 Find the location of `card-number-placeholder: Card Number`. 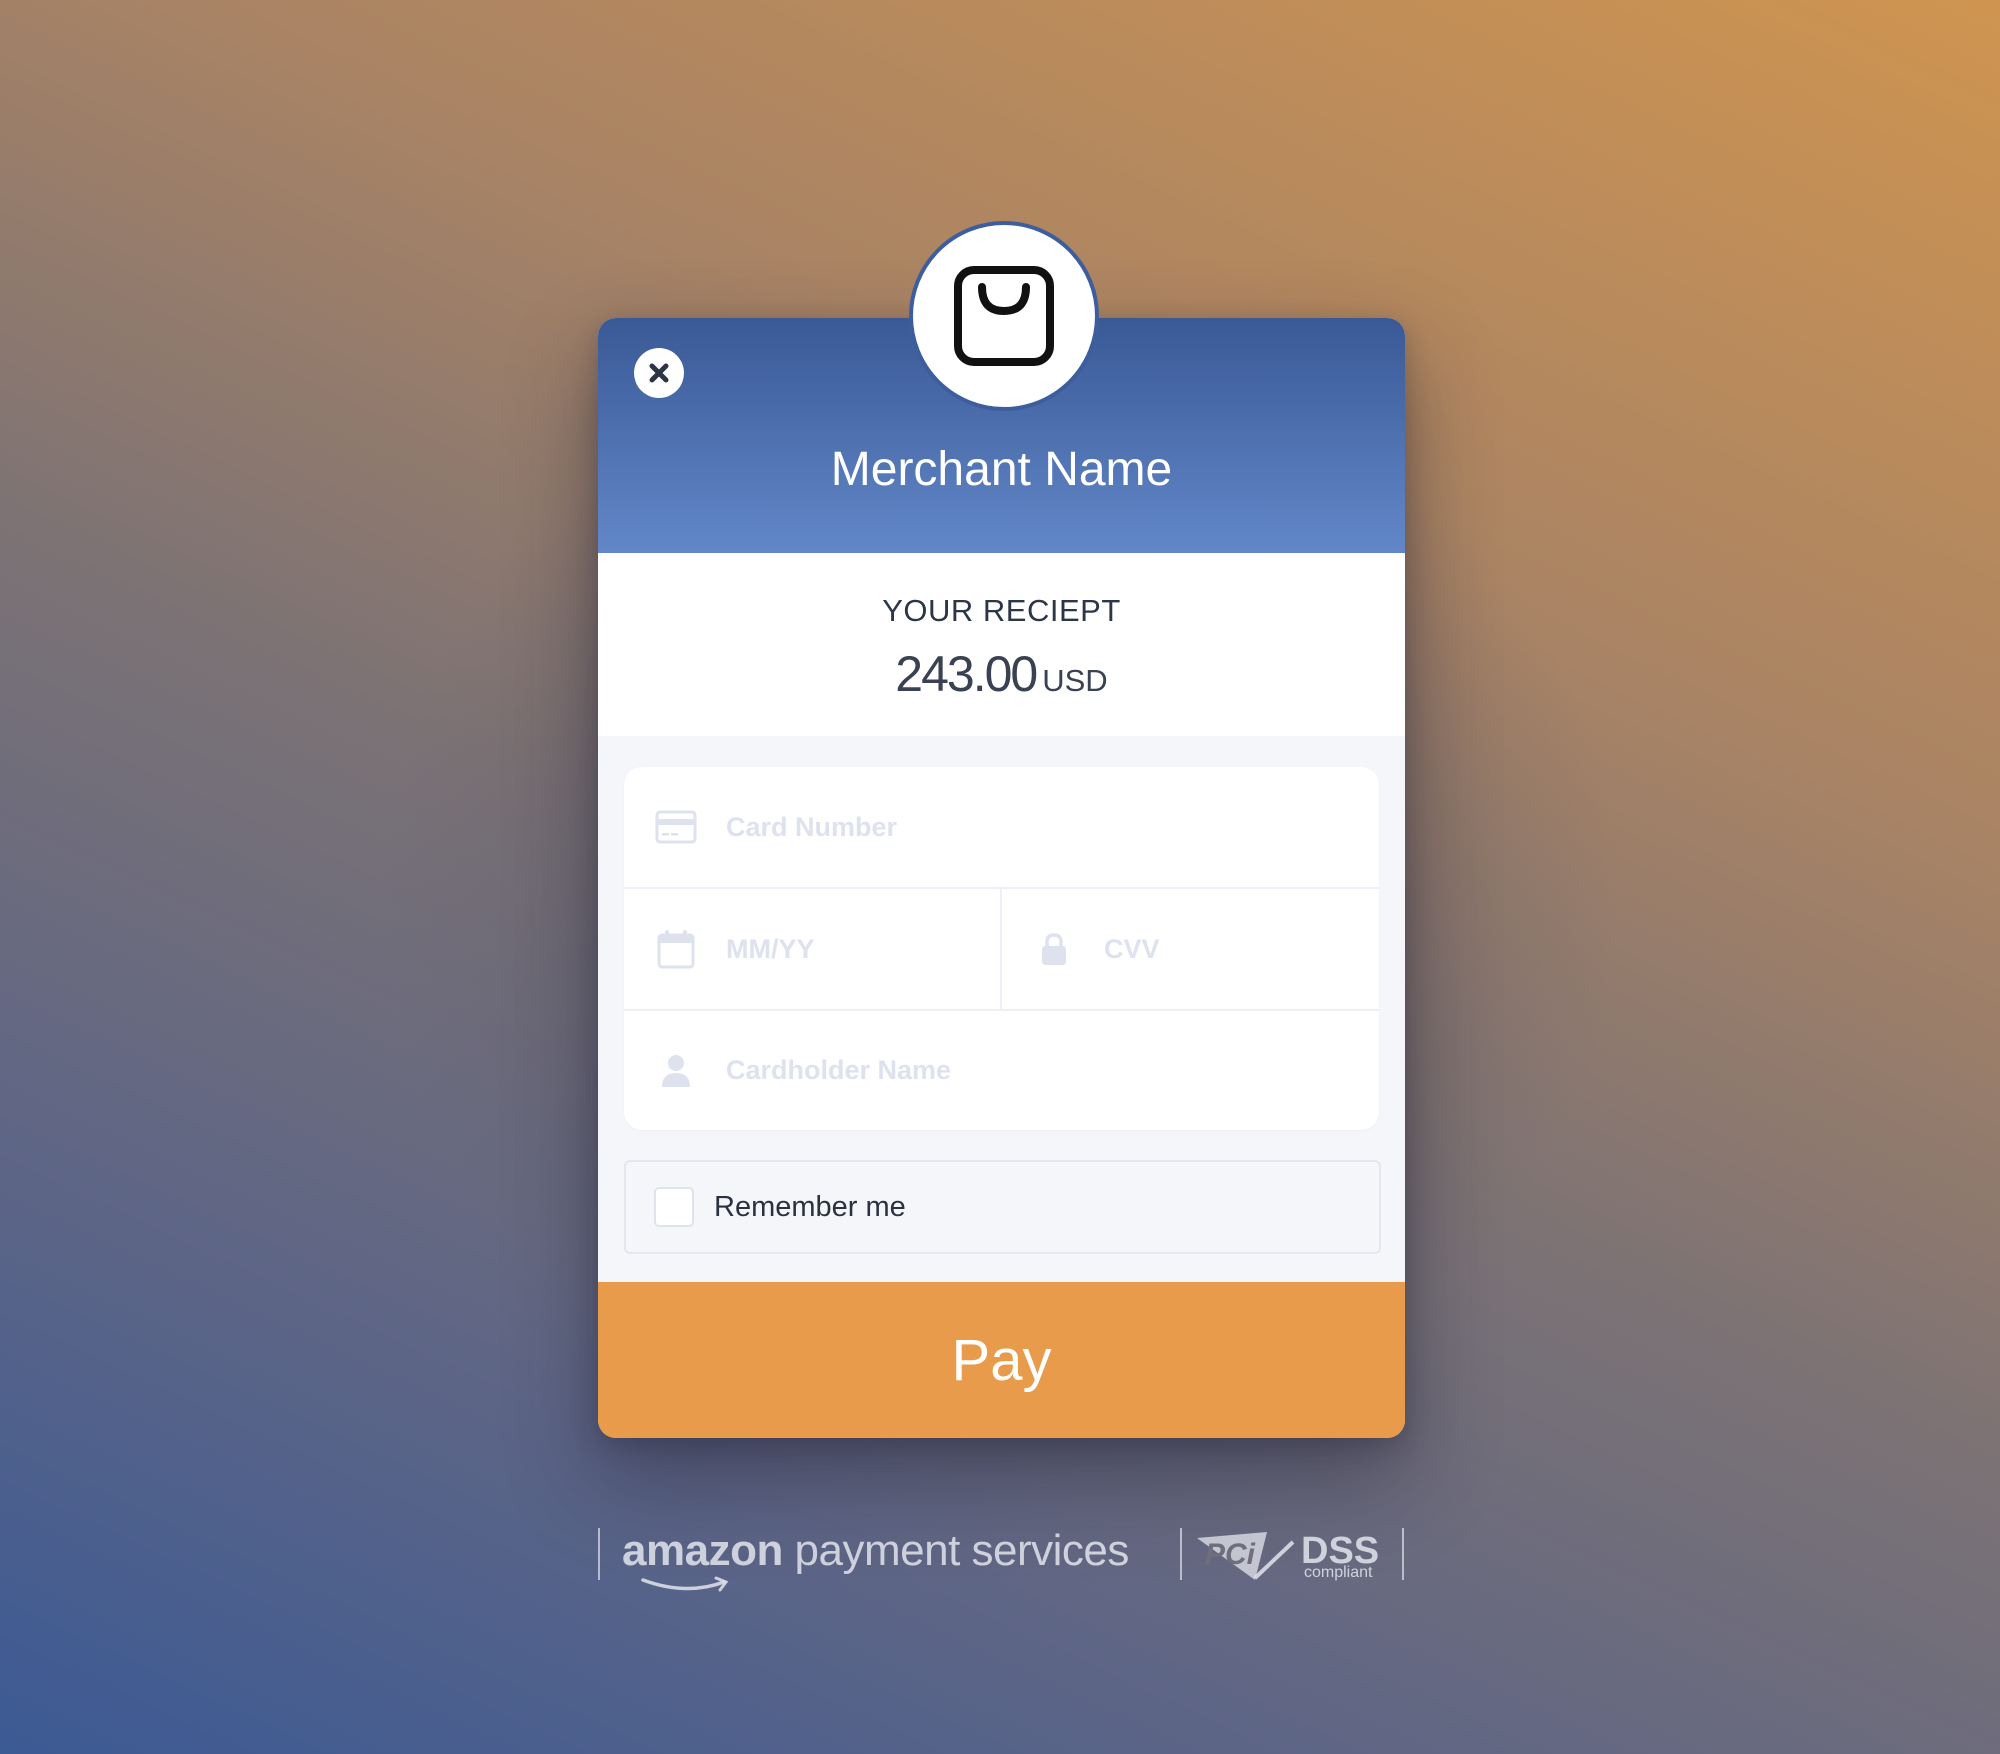

card-number-placeholder: Card Number is located at coordinates (812, 826).